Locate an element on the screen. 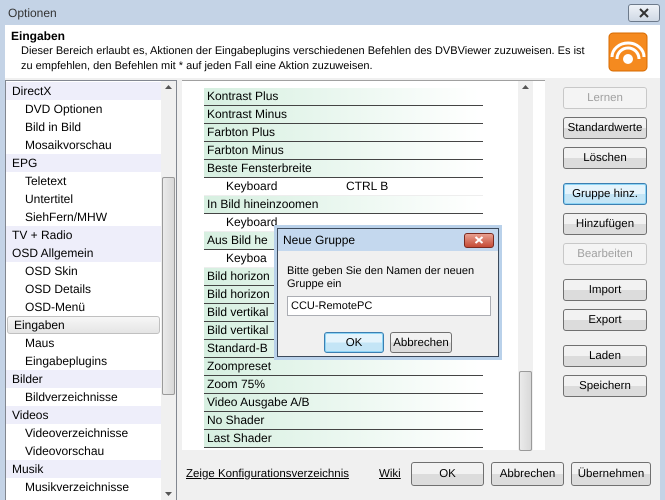 Image resolution: width=665 pixels, height=500 pixels. dialog-button: OK is located at coordinates (354, 342).